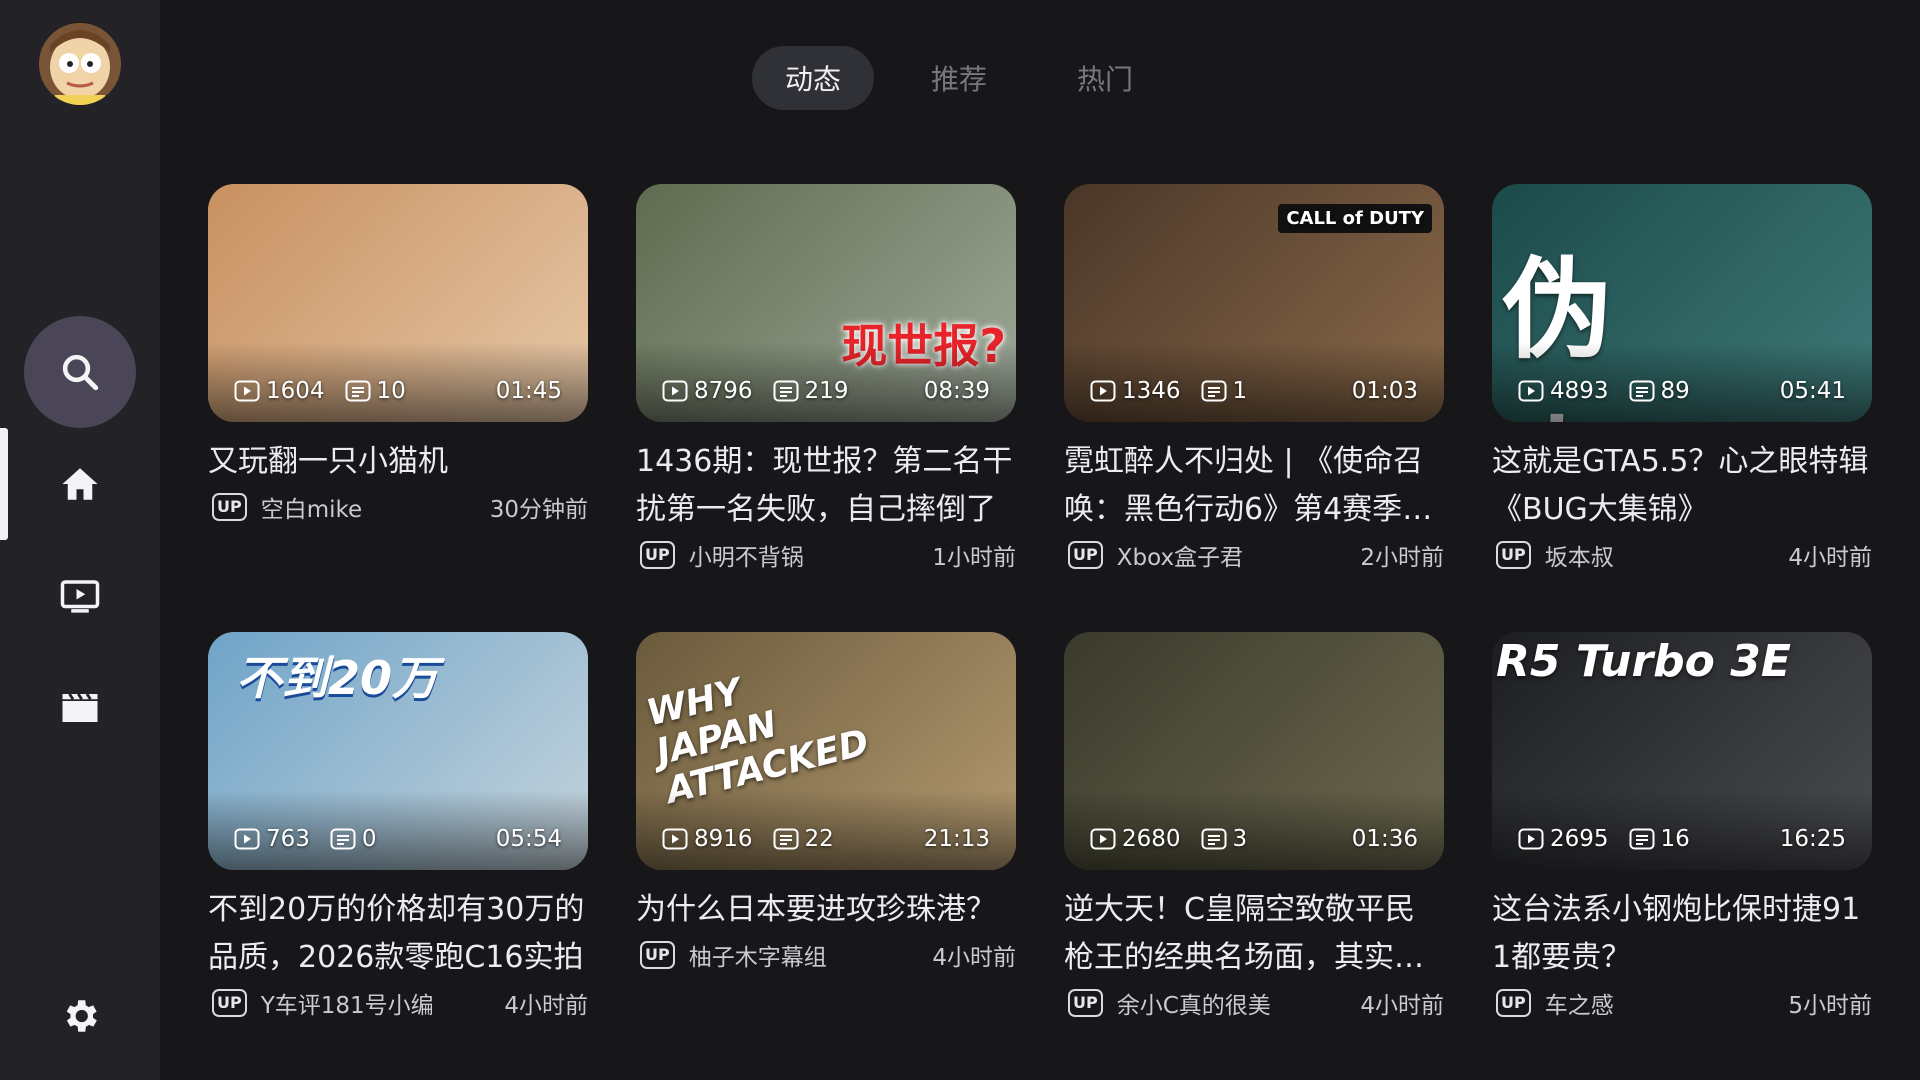 The height and width of the screenshot is (1080, 1920). Describe the element at coordinates (1579, 839) in the screenshot. I see `play-count-value: 2695` at that location.